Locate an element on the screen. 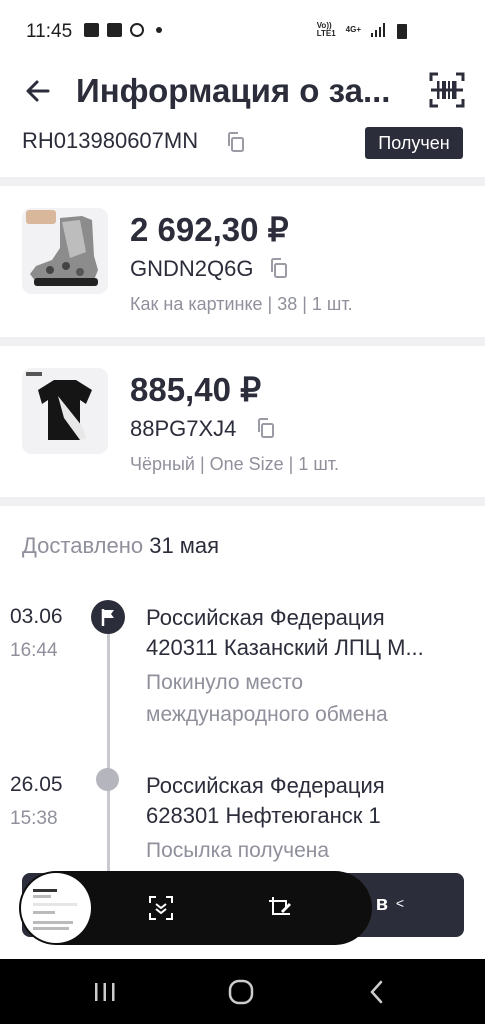 This screenshot has width=485, height=1024. signal-icon is located at coordinates (378, 30).